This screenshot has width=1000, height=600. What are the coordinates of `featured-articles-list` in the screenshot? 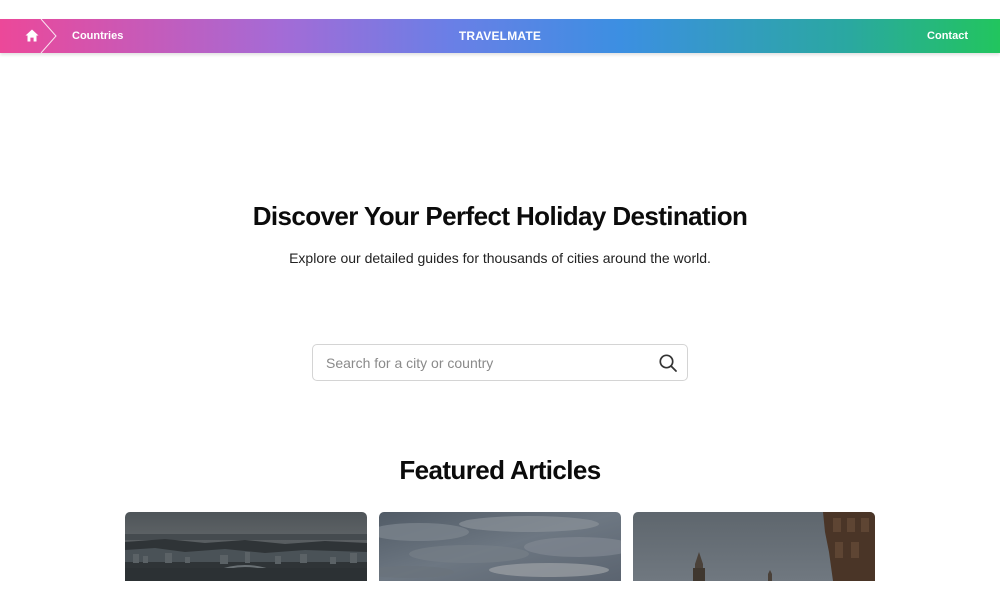 It's located at (500, 546).